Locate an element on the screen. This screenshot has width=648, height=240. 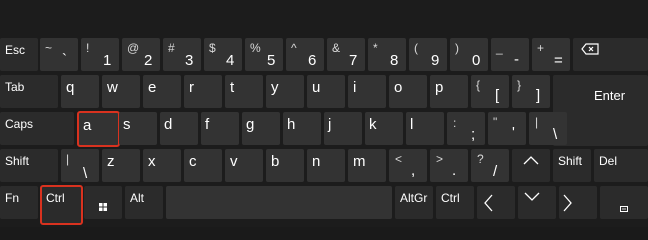
key-label: Enter is located at coordinates (610, 95).